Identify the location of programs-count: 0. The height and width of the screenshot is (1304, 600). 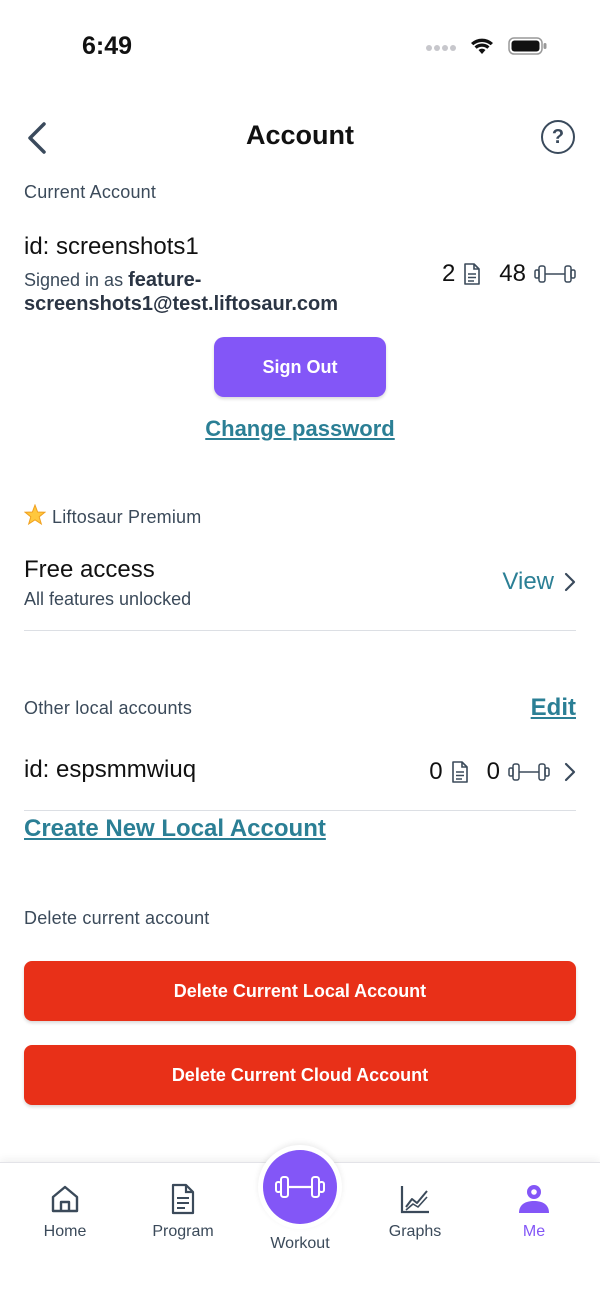
(436, 771).